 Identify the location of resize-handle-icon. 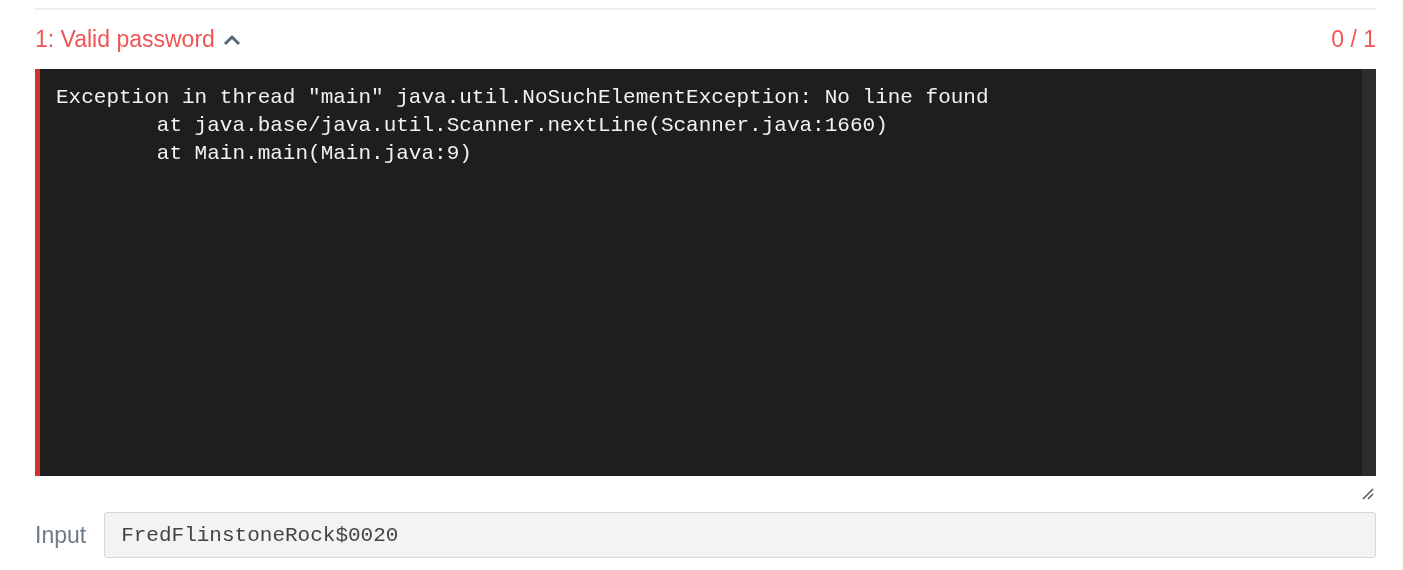
(1368, 494).